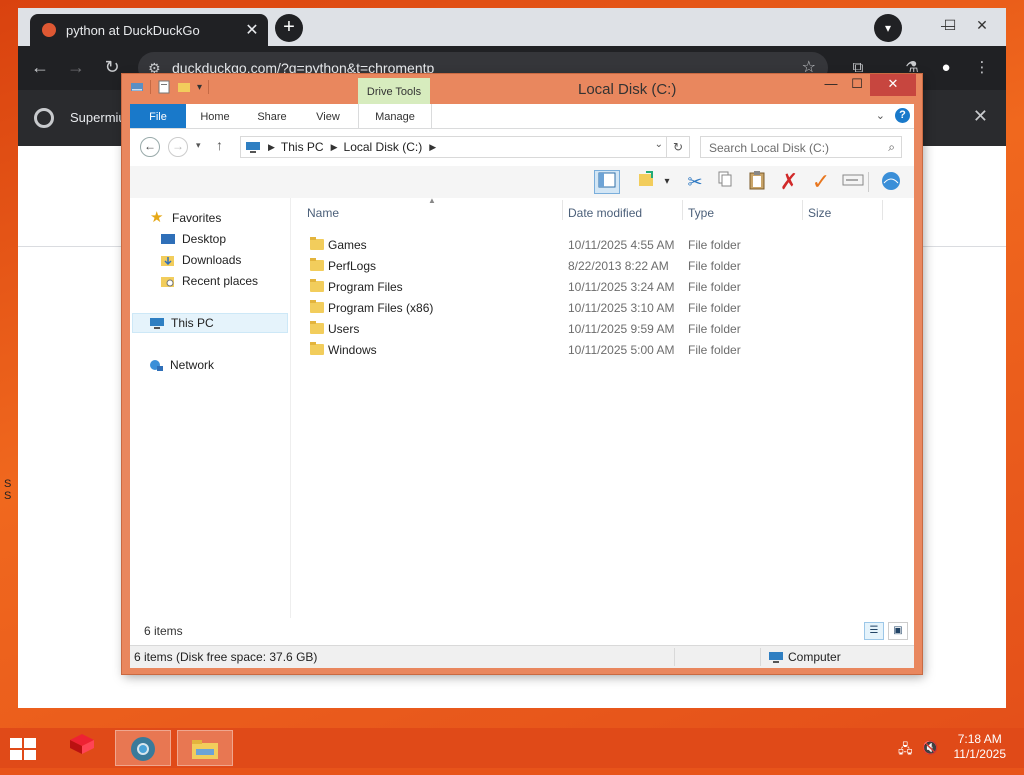 Image resolution: width=1024 pixels, height=775 pixels. What do you see at coordinates (667, 182) in the screenshot?
I see `folder-options-dropdown-icon: ▾` at bounding box center [667, 182].